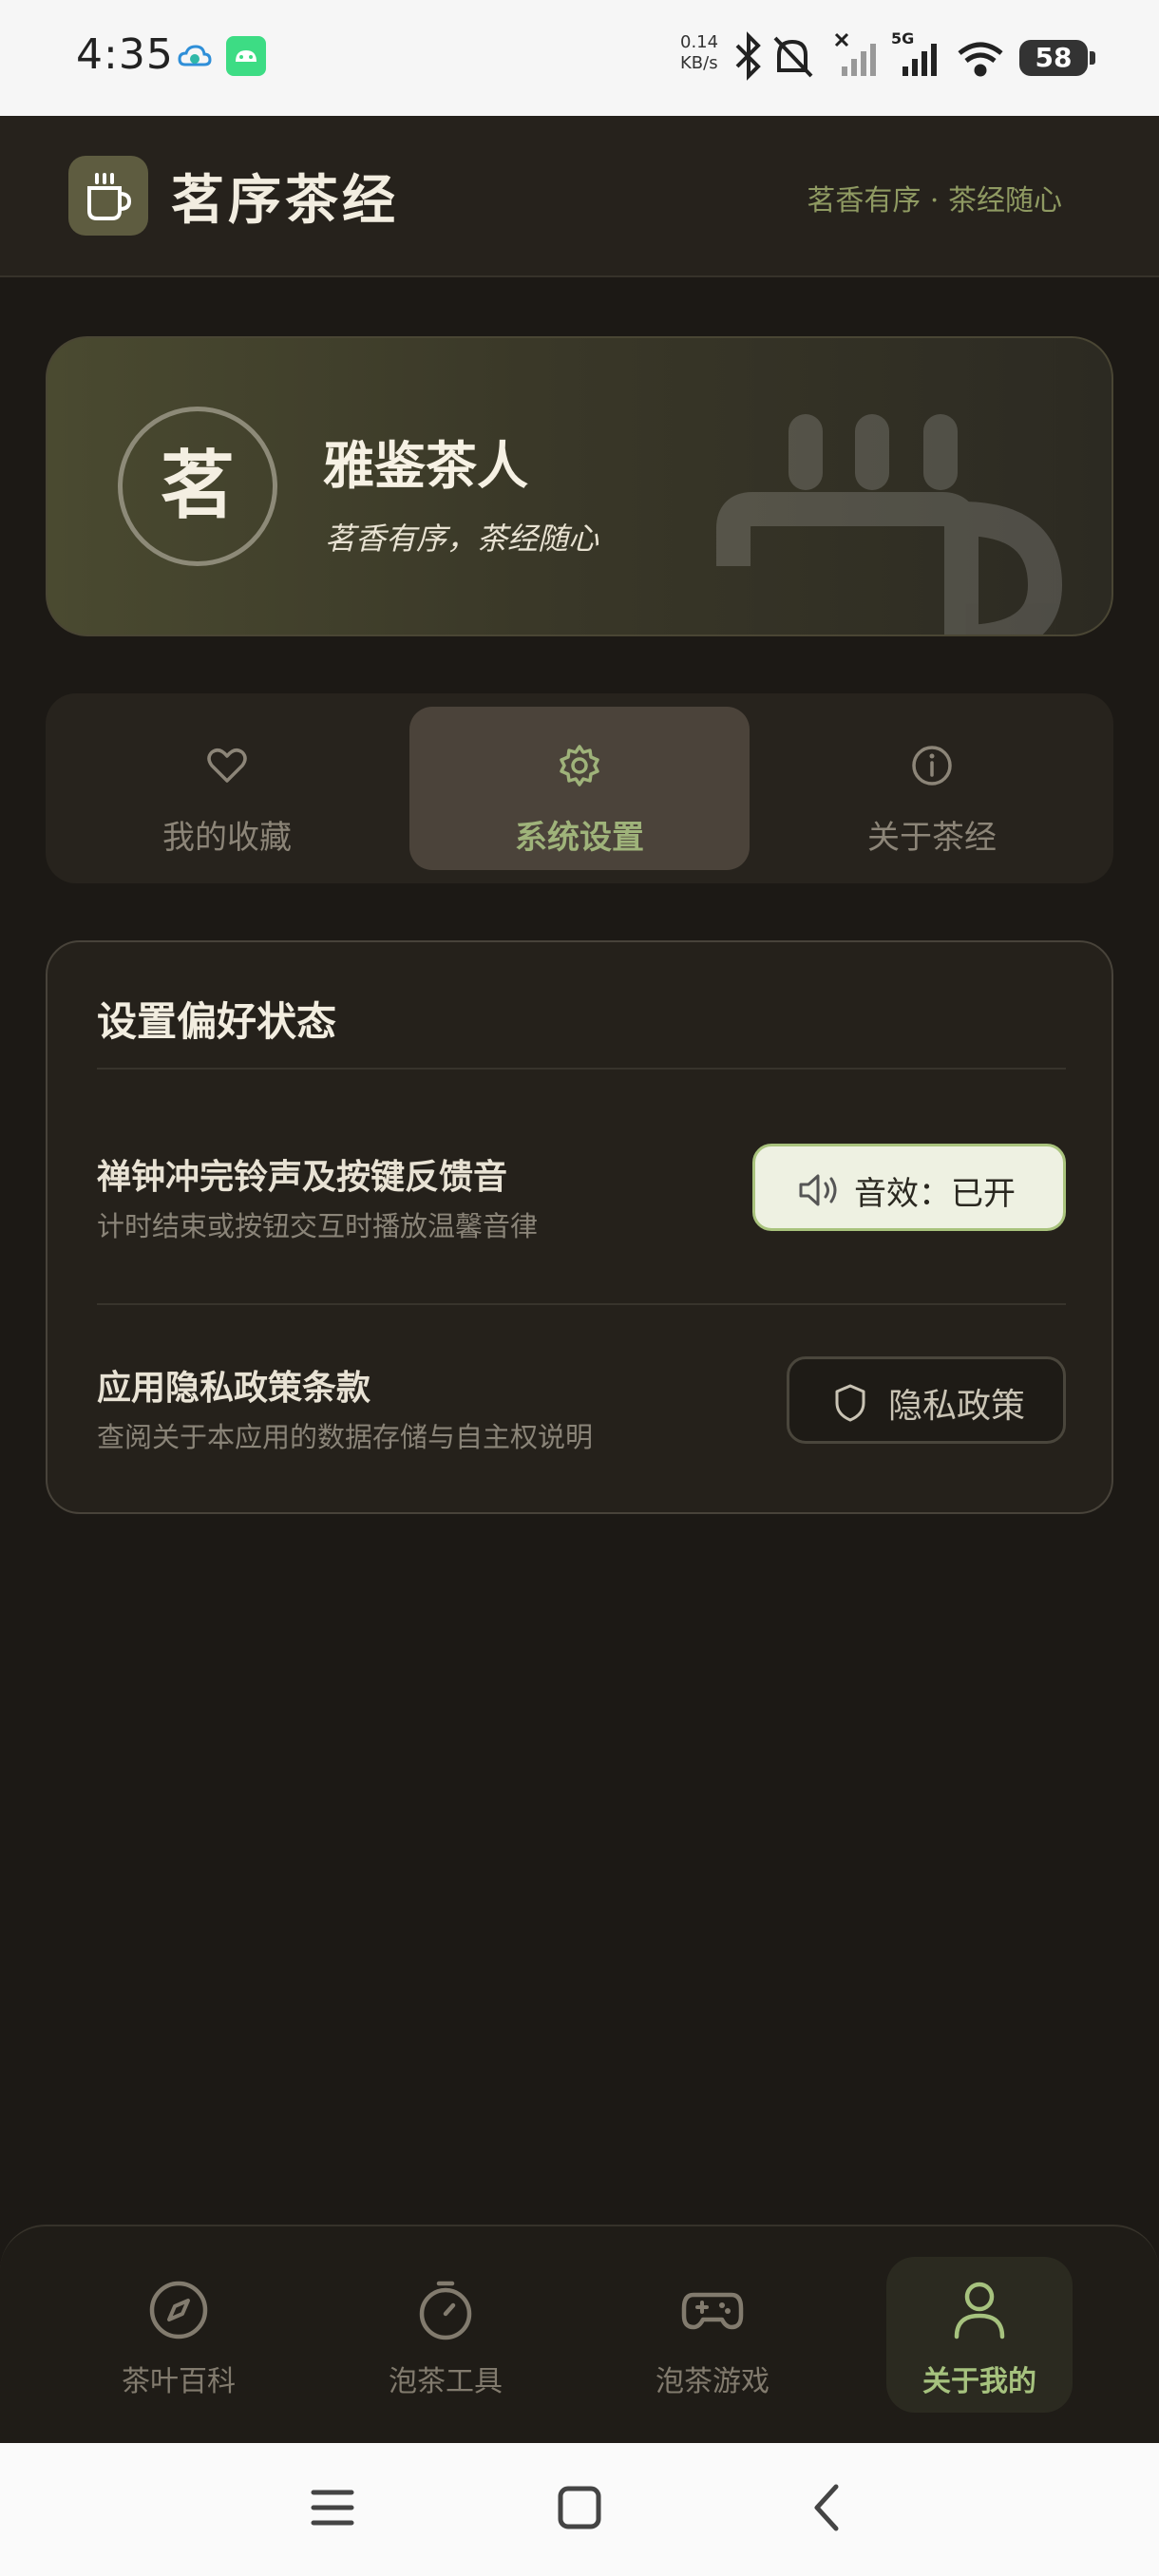 The width and height of the screenshot is (1159, 2576). I want to click on bluetooth-icon, so click(748, 56).